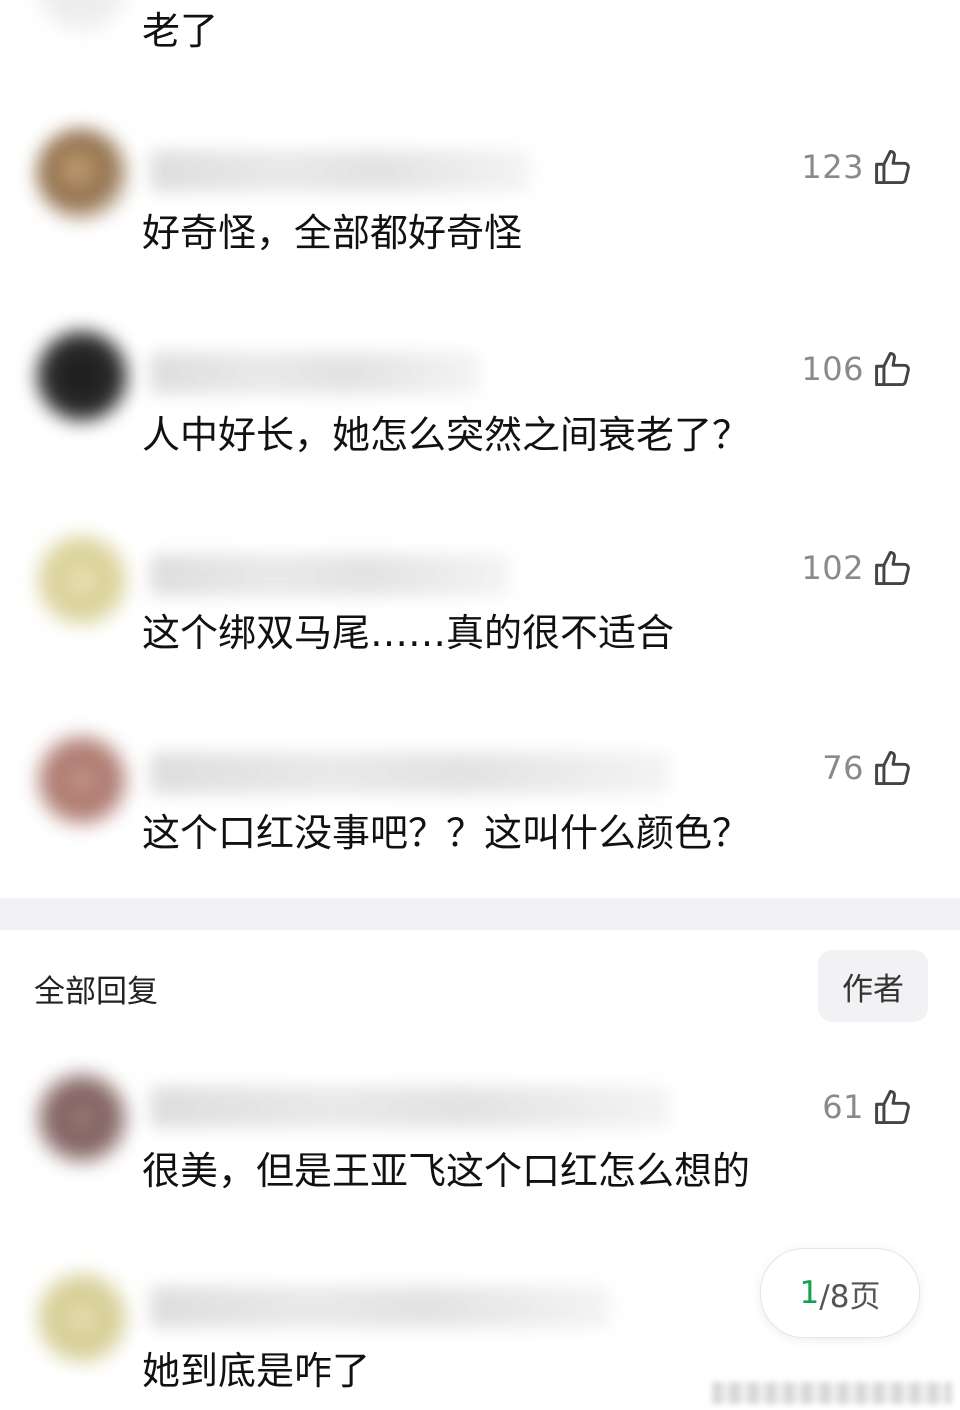  What do you see at coordinates (832, 1393) in the screenshot?
I see `watermark` at bounding box center [832, 1393].